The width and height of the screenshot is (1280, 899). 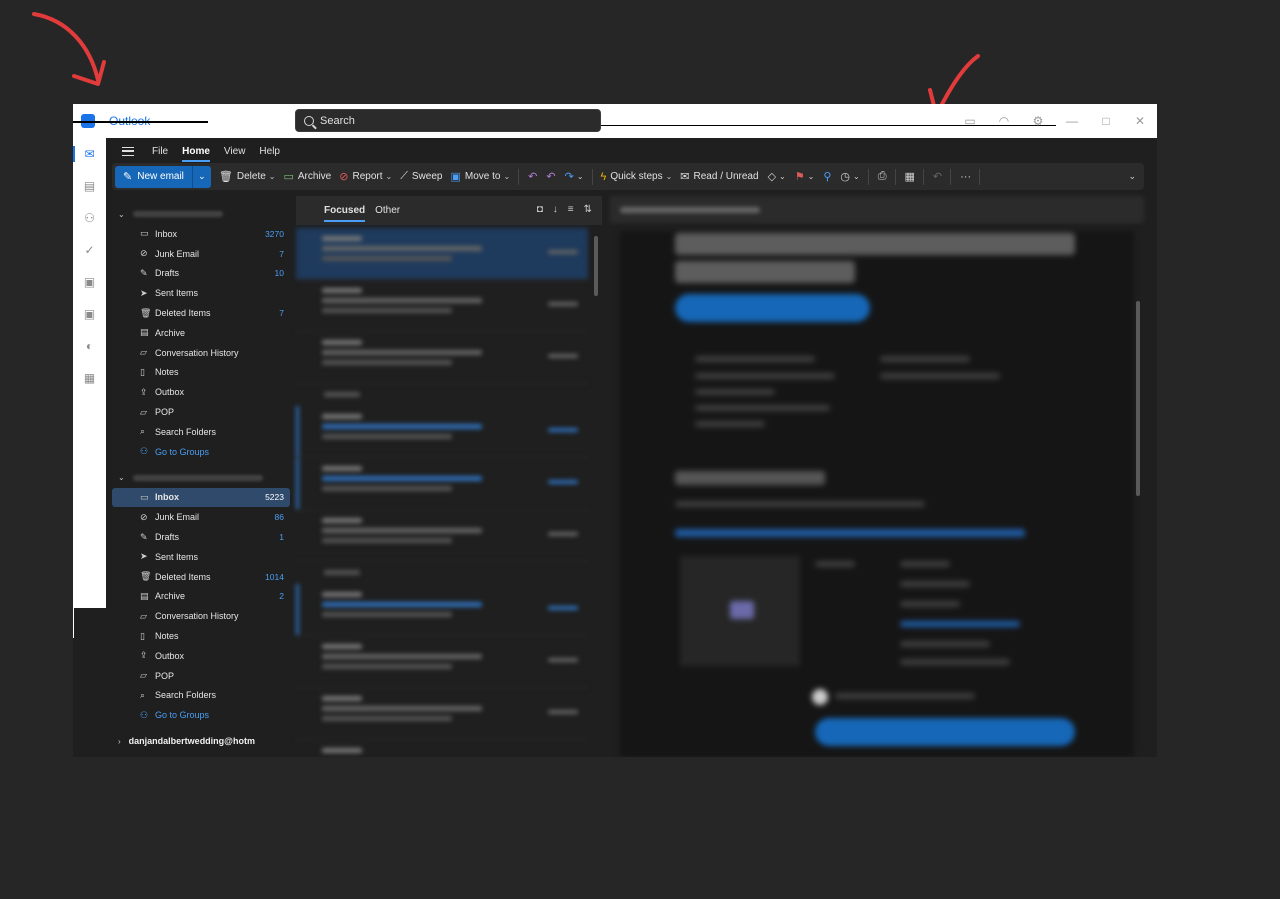 What do you see at coordinates (201, 313) in the screenshot?
I see `folder-deleted-items: 🗑 Deleted Items 7` at bounding box center [201, 313].